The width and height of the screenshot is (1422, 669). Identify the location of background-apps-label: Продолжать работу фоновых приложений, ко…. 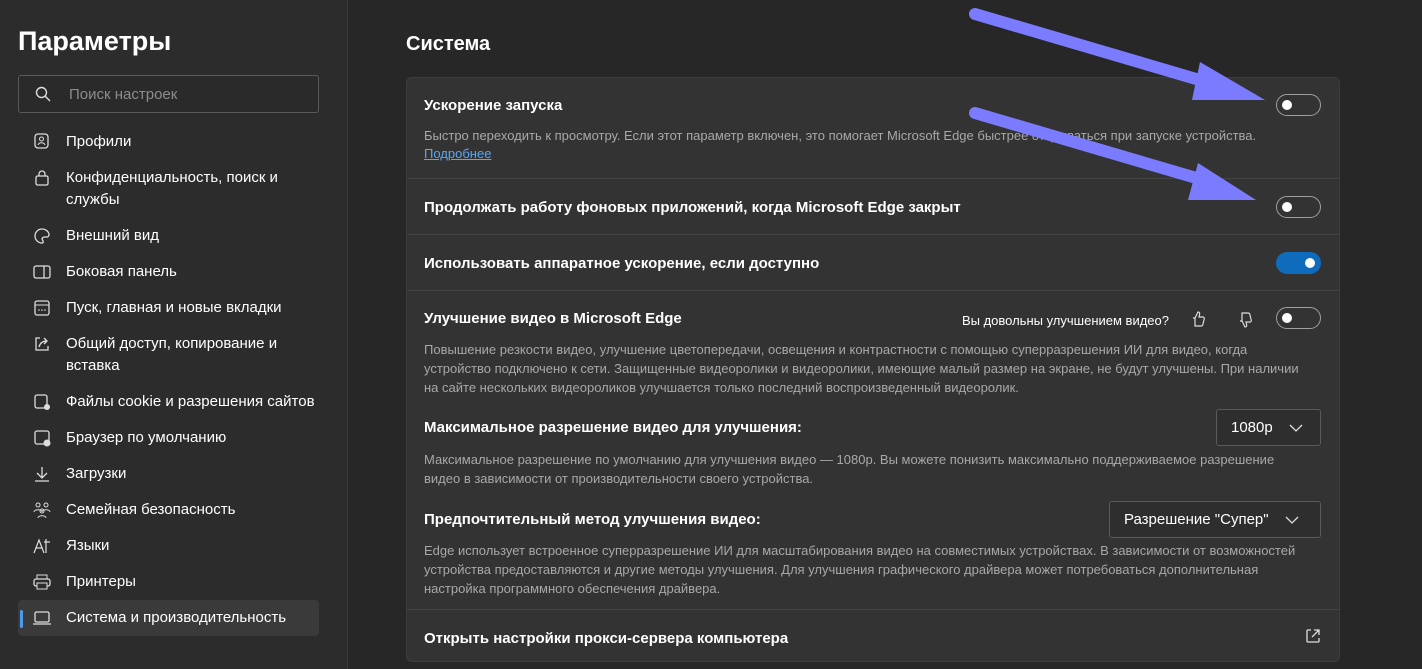
(692, 207).